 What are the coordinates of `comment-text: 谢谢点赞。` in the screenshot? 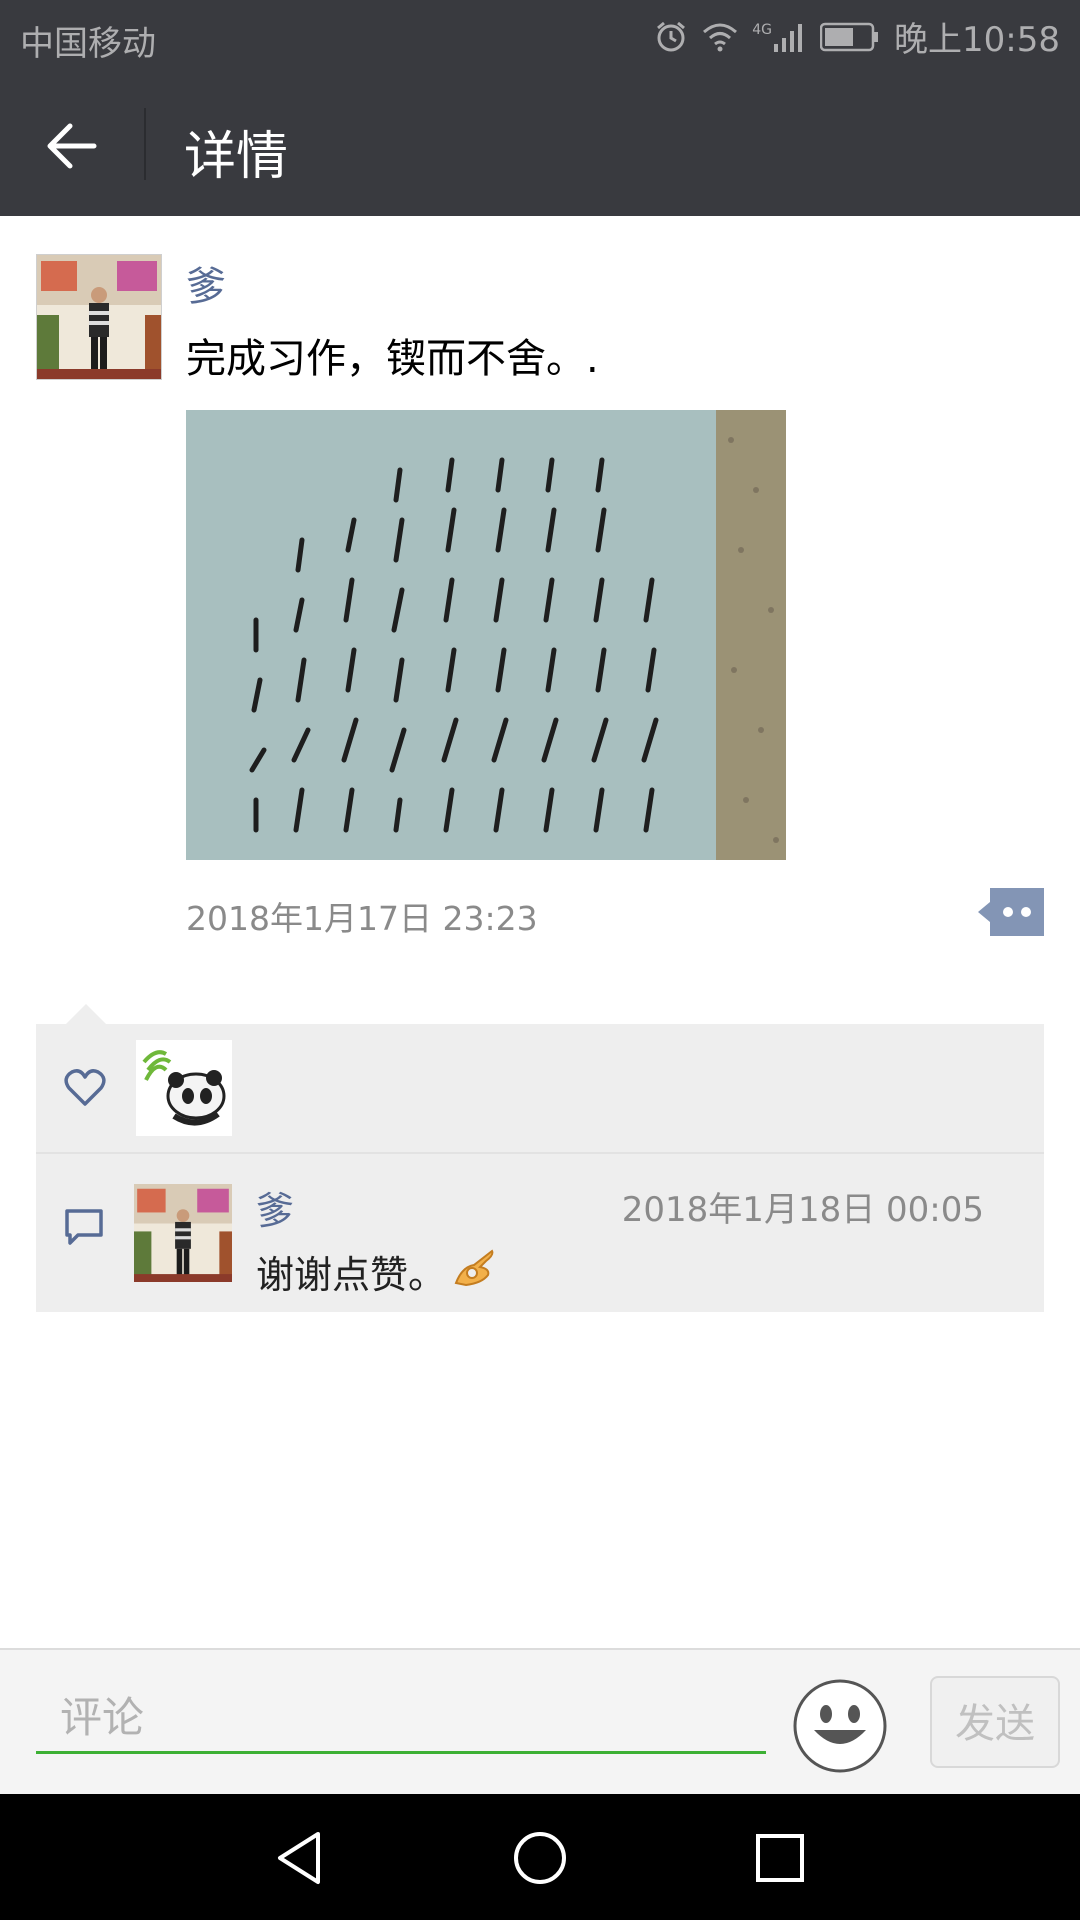 It's located at (351, 1275).